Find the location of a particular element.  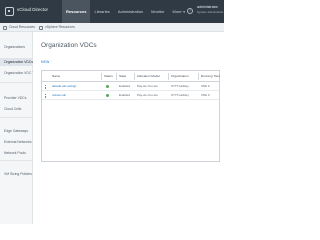

sidebar-item-network-pools: Network Pools is located at coordinates (16, 153).